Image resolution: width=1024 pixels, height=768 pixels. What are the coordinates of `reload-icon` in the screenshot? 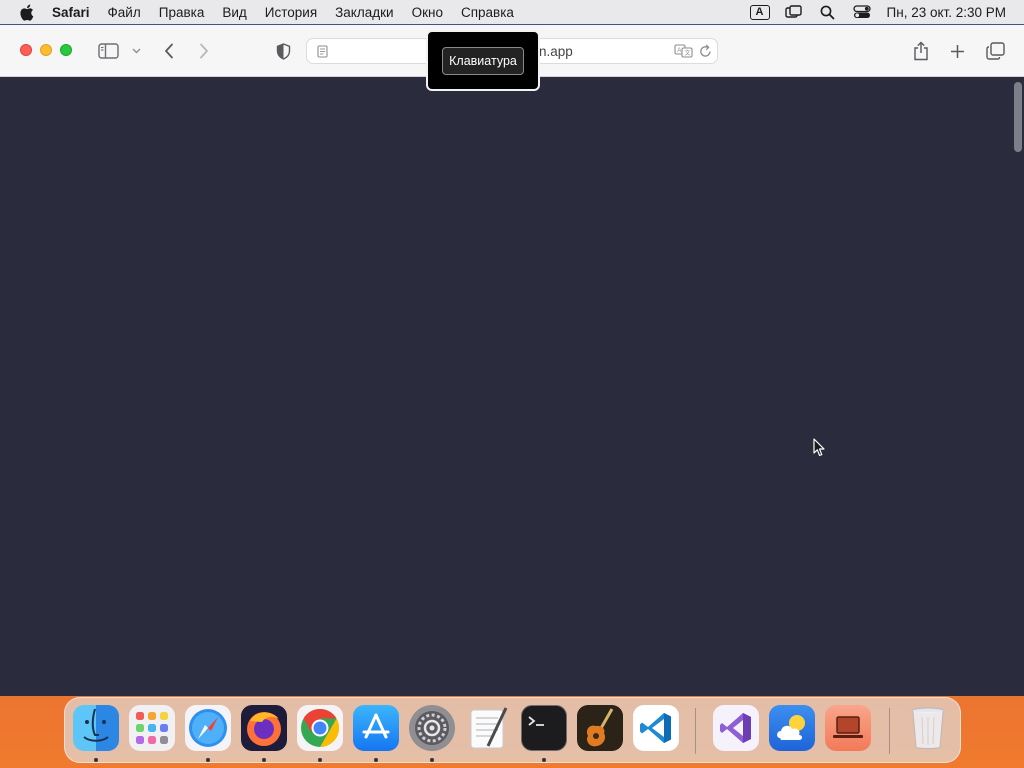 It's located at (705, 51).